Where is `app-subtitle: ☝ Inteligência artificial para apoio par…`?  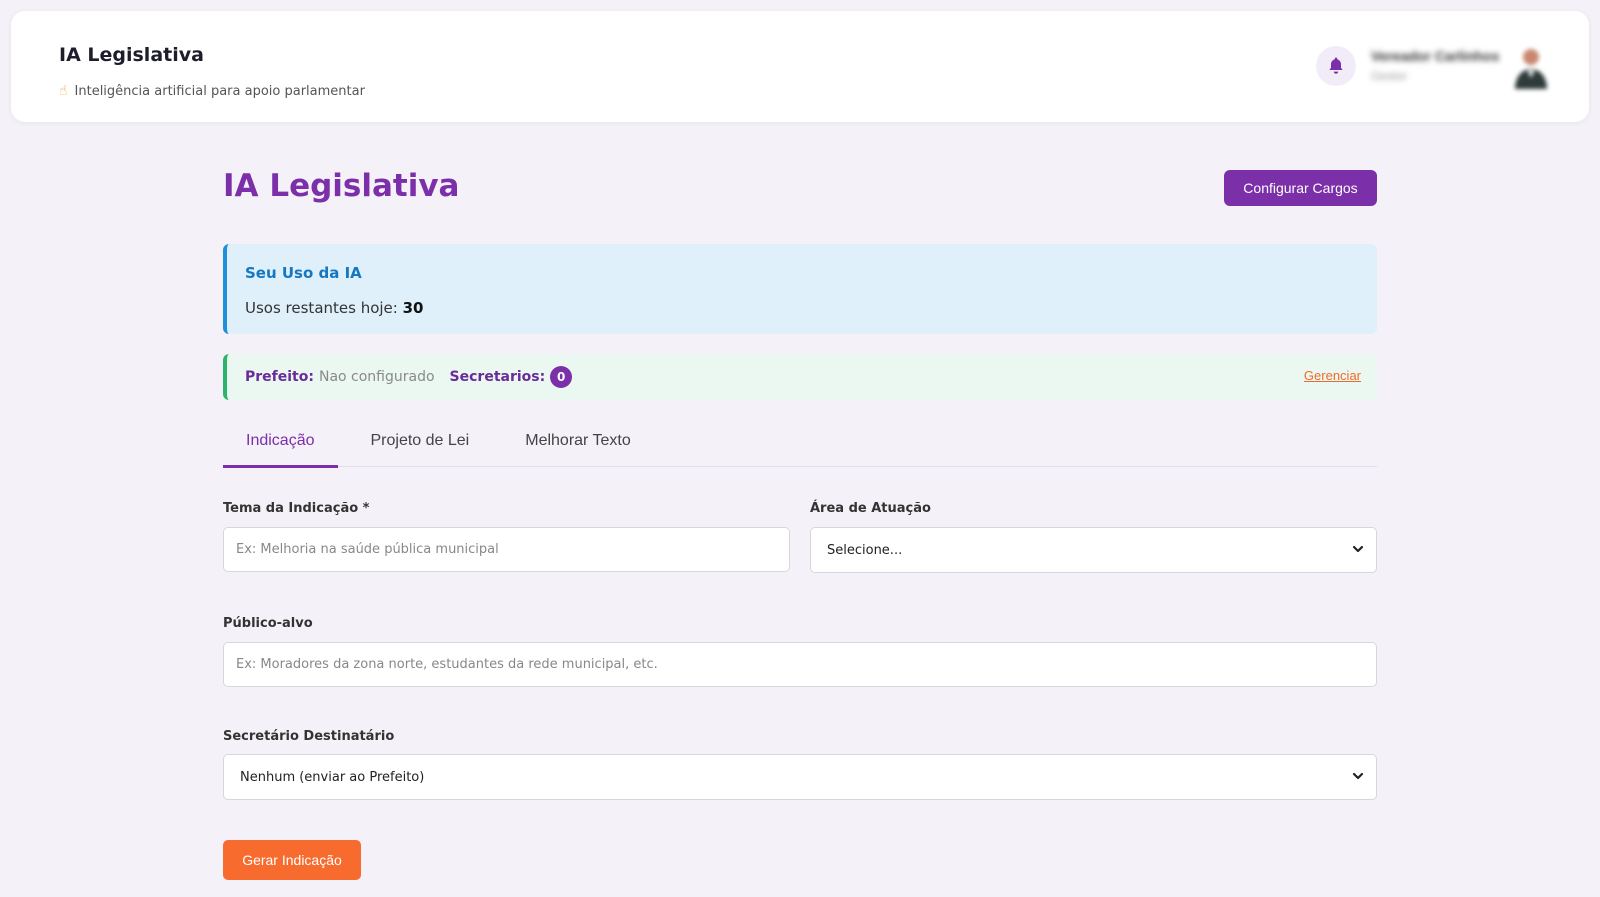
app-subtitle: ☝ Inteligência artificial para apoio par… is located at coordinates (212, 91).